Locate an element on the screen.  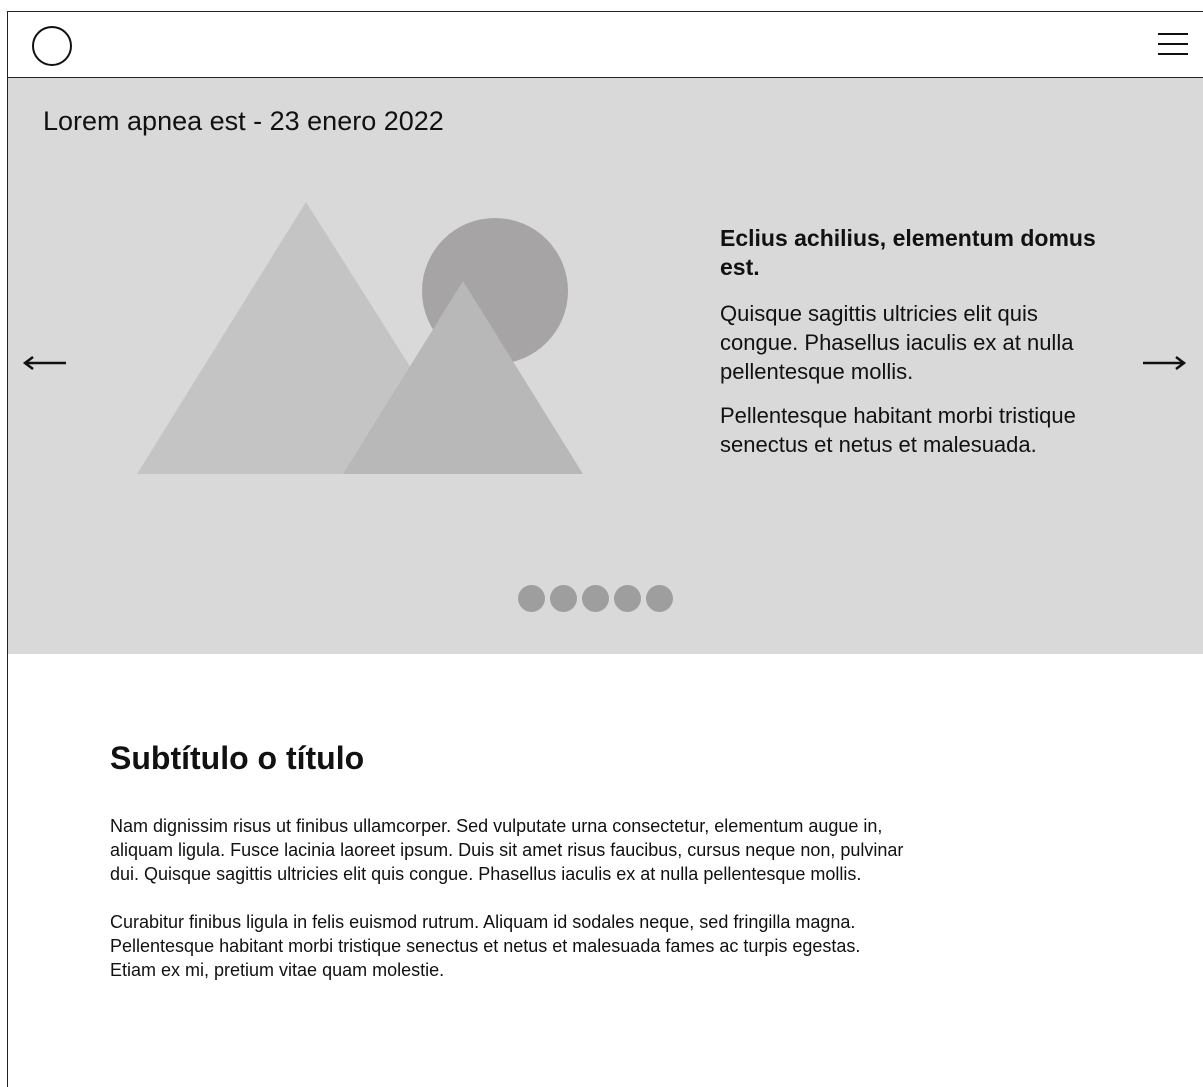
carousel-pagination is located at coordinates (595, 599).